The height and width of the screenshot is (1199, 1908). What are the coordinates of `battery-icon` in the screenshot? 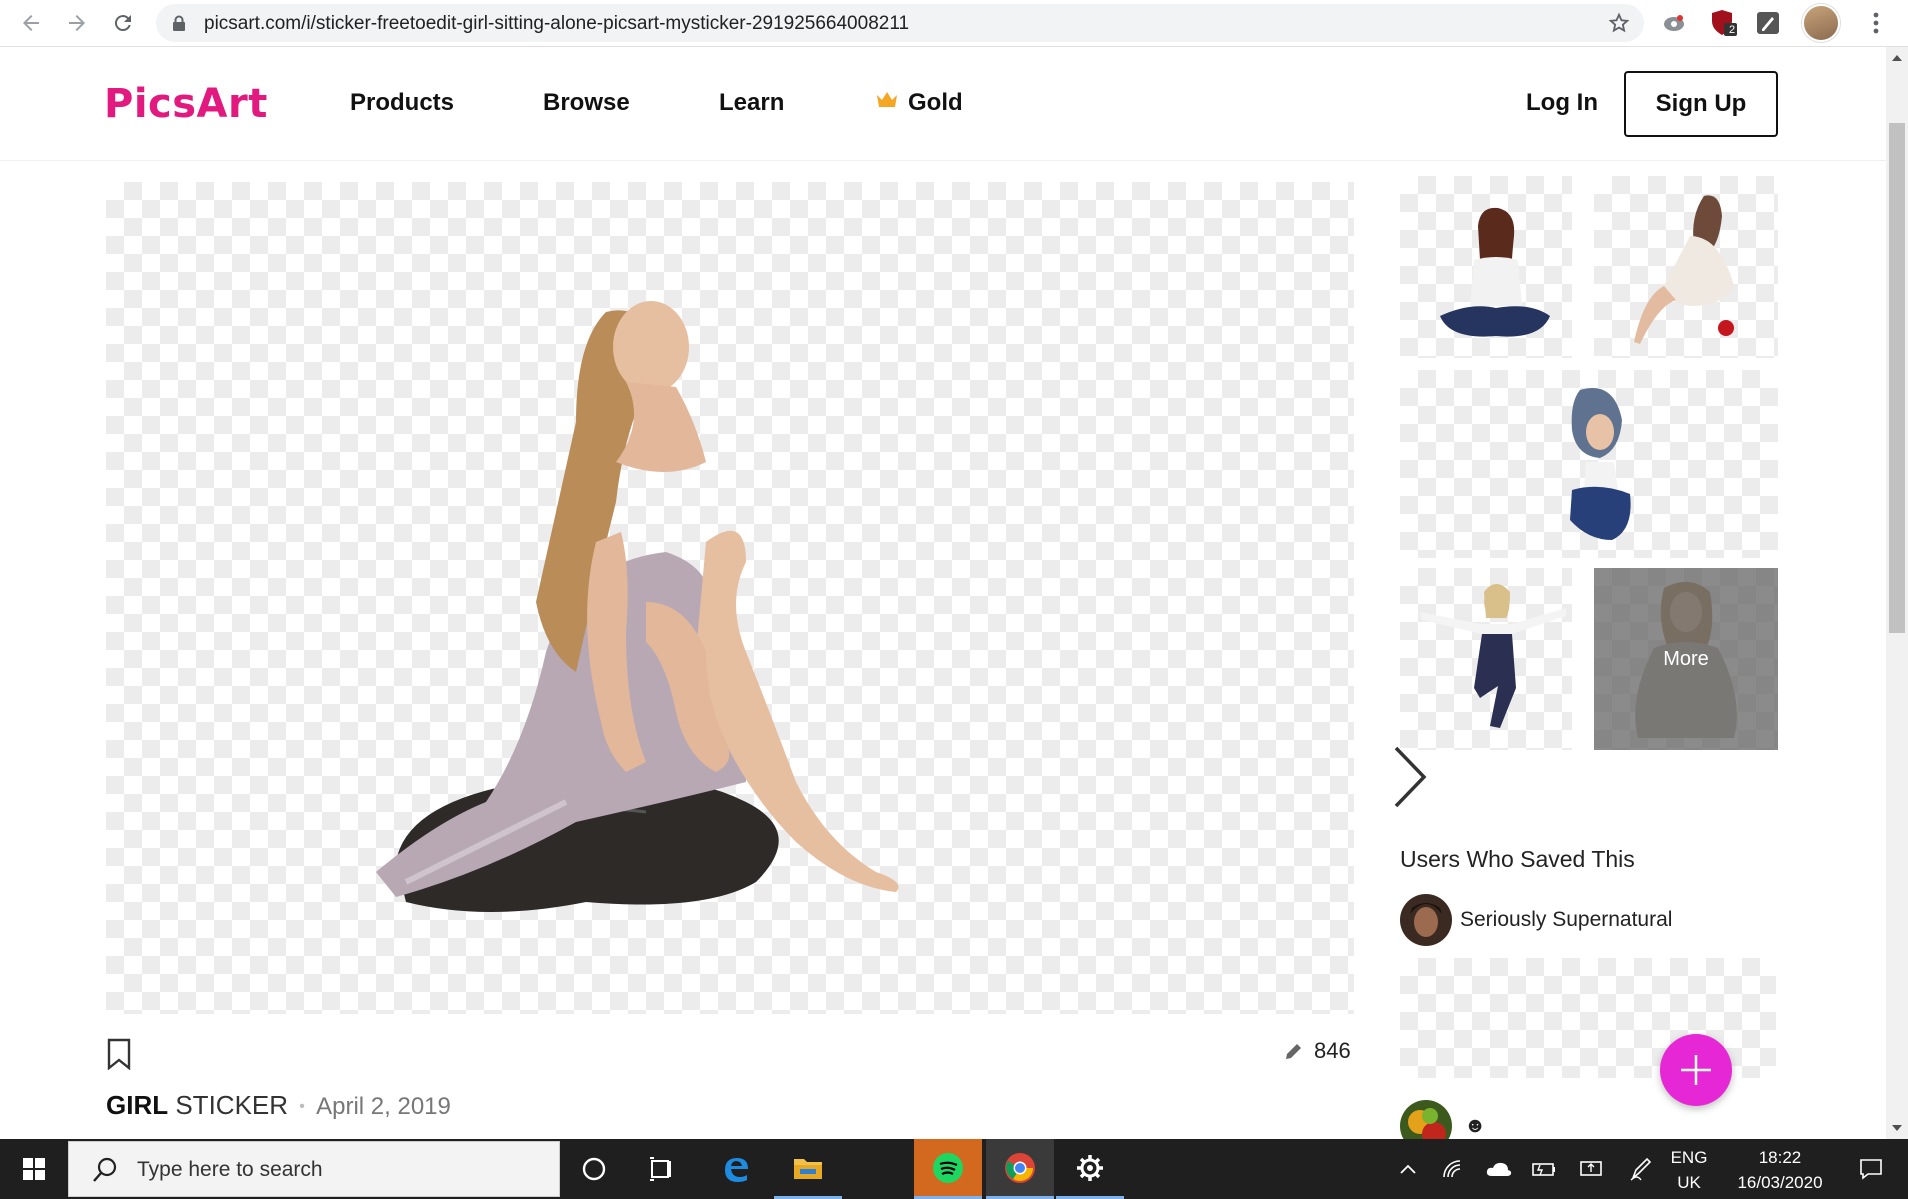 It's located at (1543, 1169).